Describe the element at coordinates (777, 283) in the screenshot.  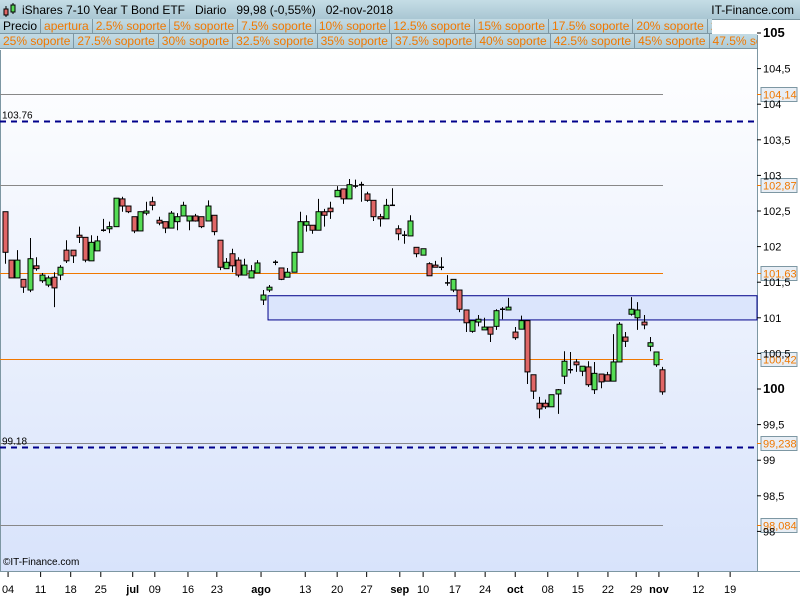
I see `y-tick-label: 101,5` at that location.